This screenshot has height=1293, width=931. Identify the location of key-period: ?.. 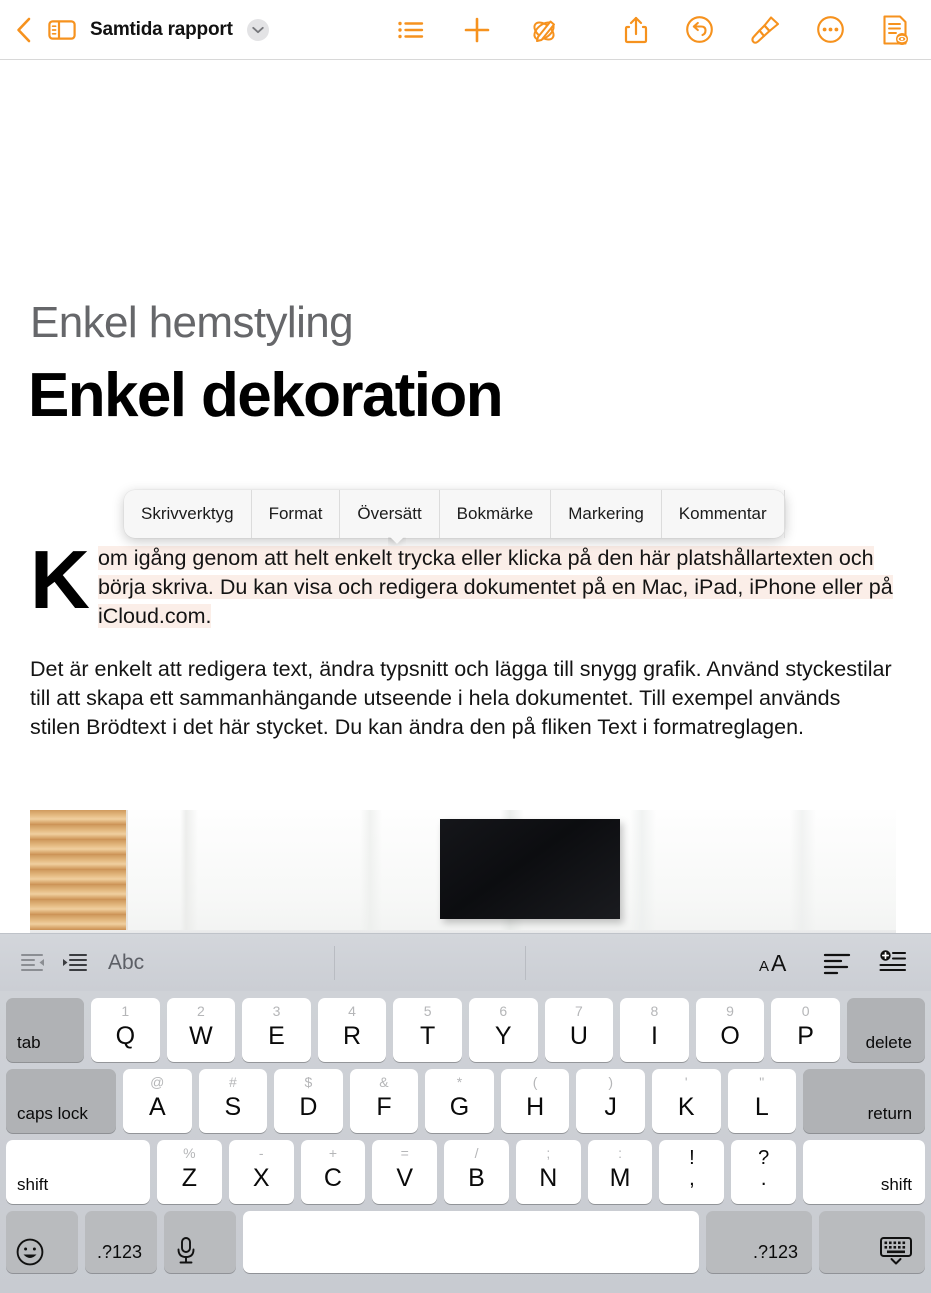
(764, 1172).